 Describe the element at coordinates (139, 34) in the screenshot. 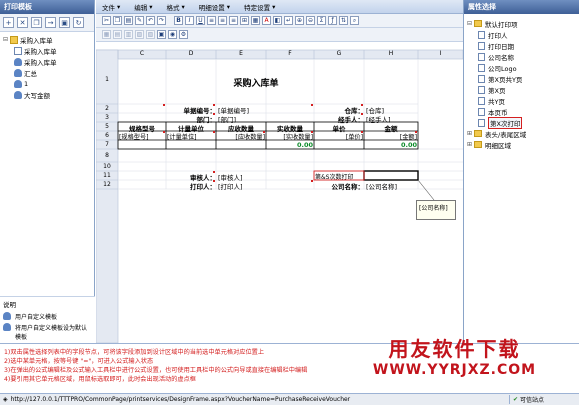

I see `column-icon: ▨` at that location.